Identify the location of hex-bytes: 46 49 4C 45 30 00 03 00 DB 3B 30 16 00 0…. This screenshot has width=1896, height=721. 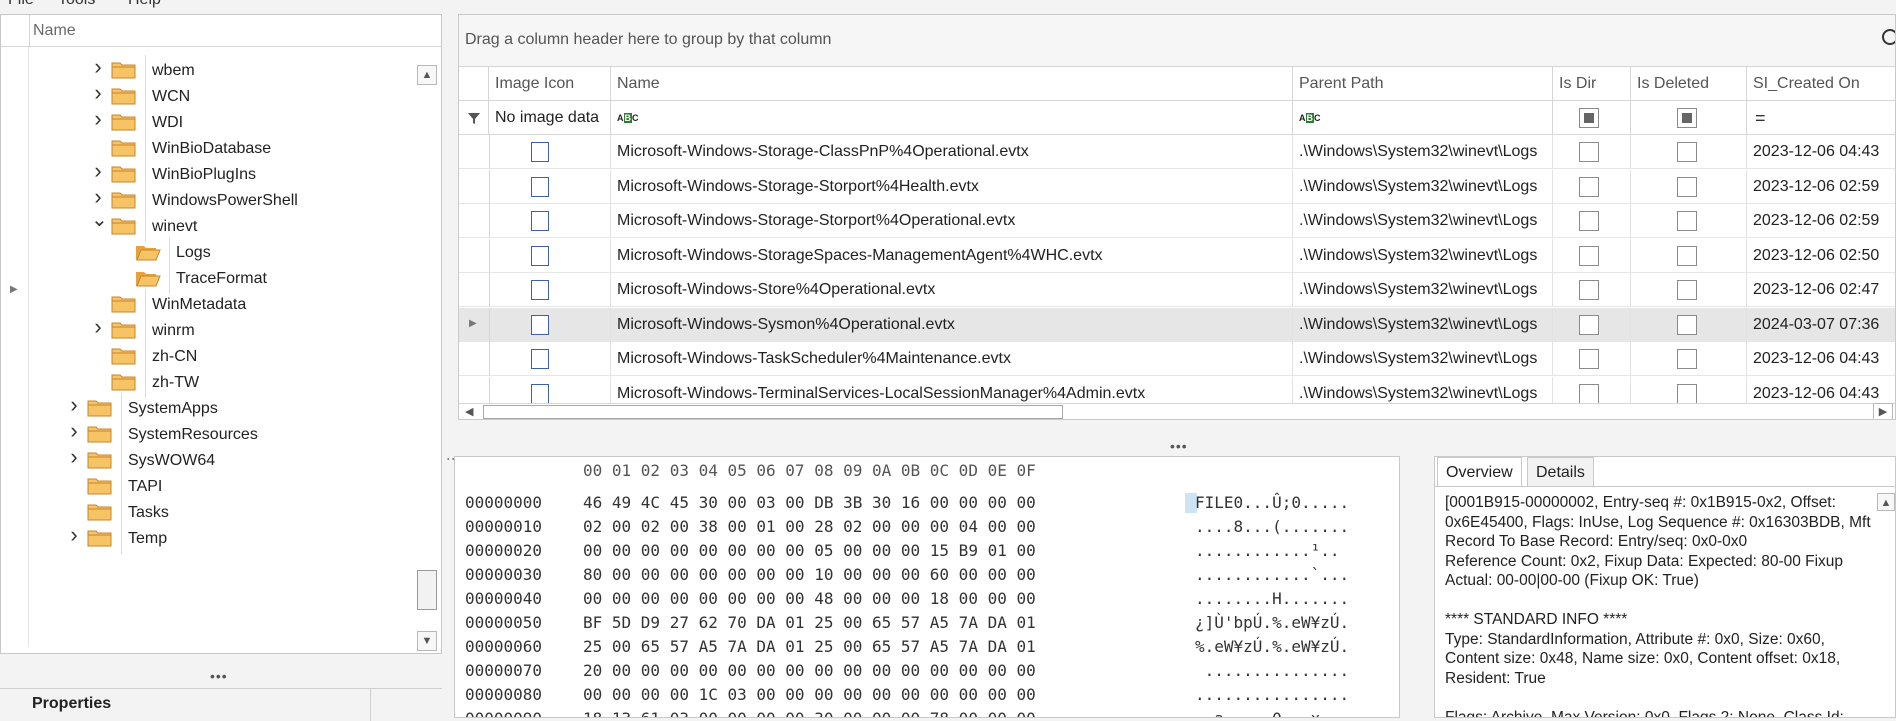
(809, 502).